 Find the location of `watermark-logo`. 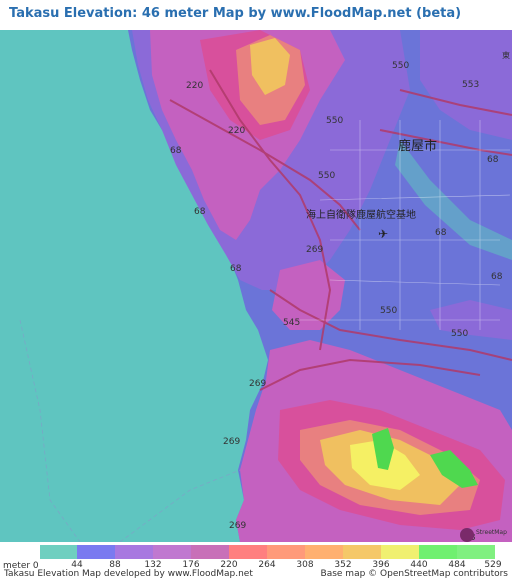

watermark-logo is located at coordinates (467, 535).